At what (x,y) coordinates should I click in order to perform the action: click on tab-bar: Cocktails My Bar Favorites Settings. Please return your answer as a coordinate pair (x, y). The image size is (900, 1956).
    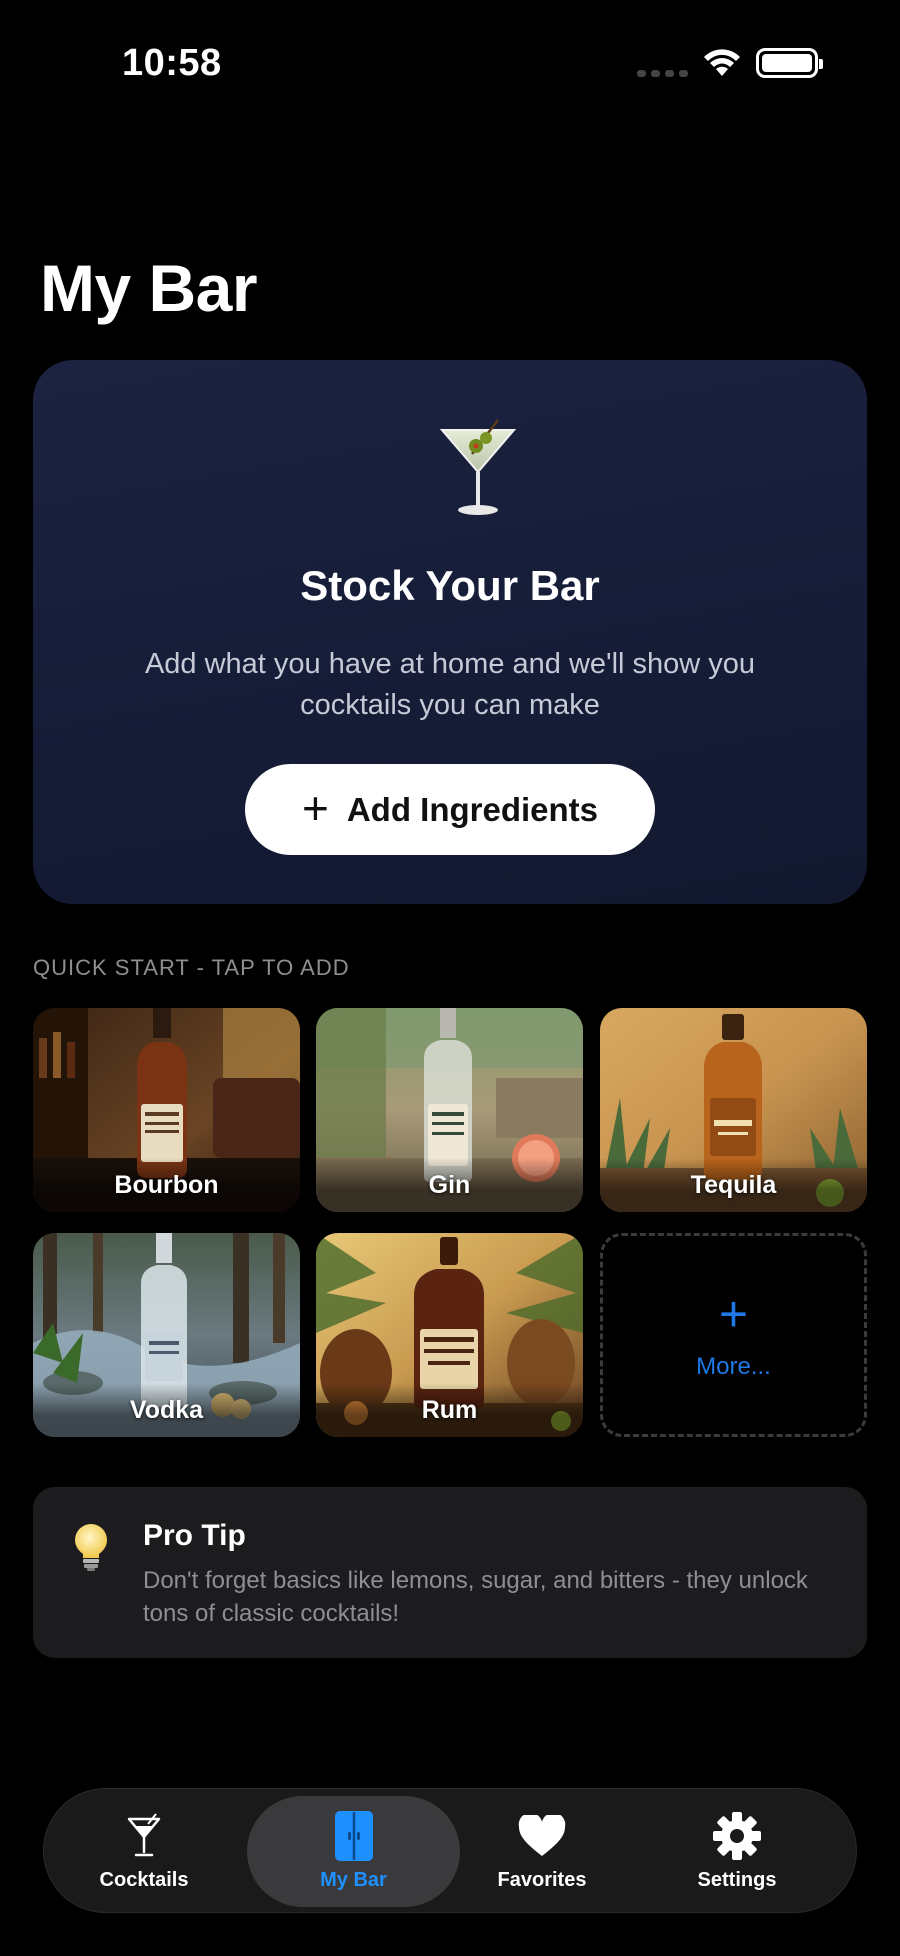
    Looking at the image, I should click on (450, 1850).